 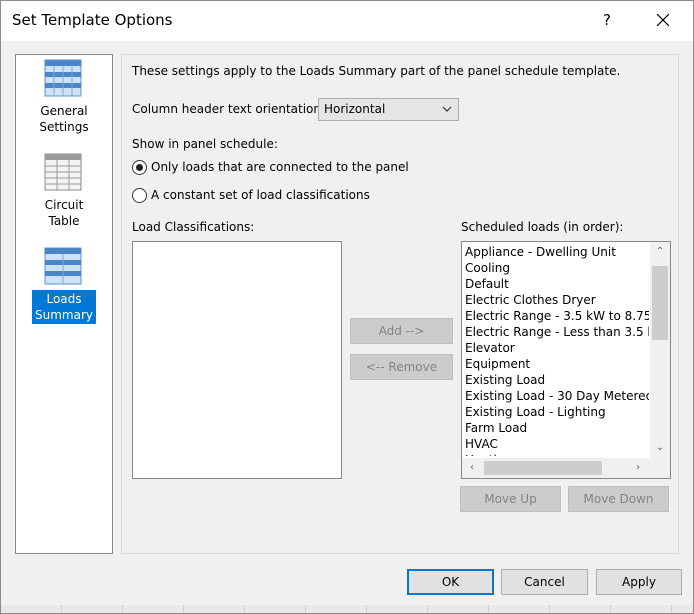 What do you see at coordinates (64, 315) in the screenshot?
I see `nav-label-loads-2: Summary` at bounding box center [64, 315].